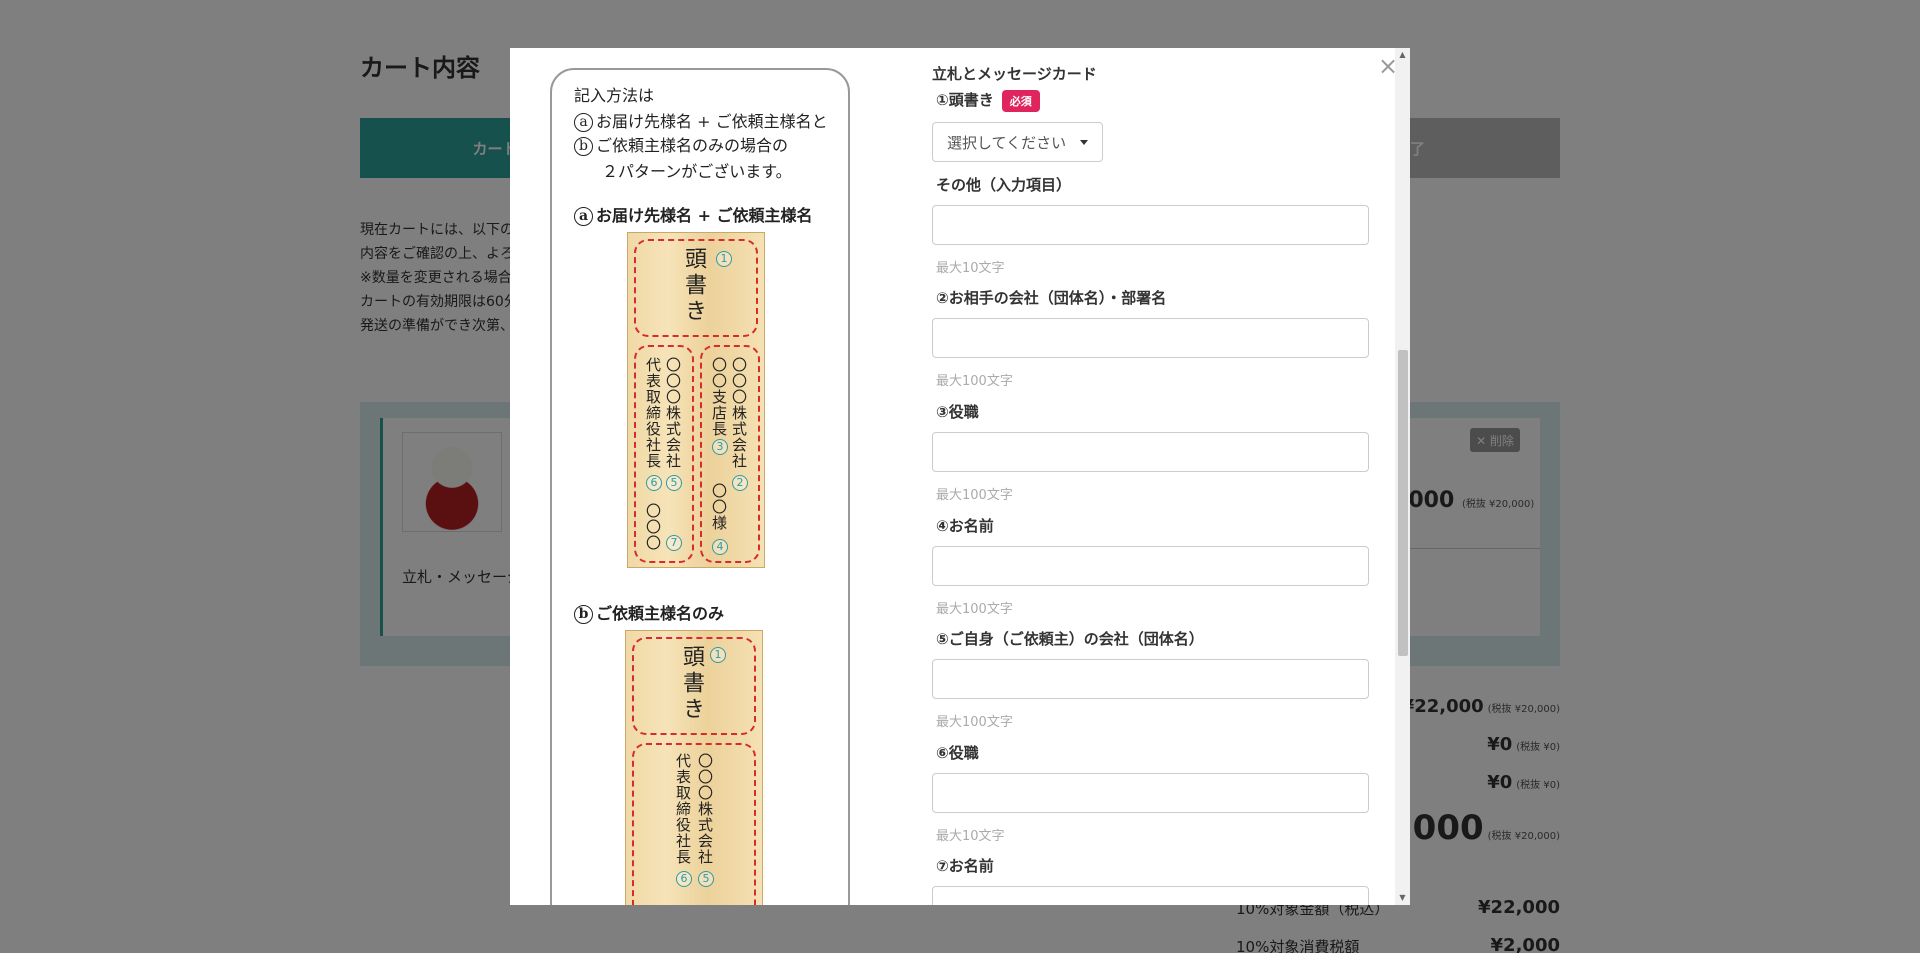  Describe the element at coordinates (1150, 566) in the screenshot. I see `recipient-name-input` at that location.